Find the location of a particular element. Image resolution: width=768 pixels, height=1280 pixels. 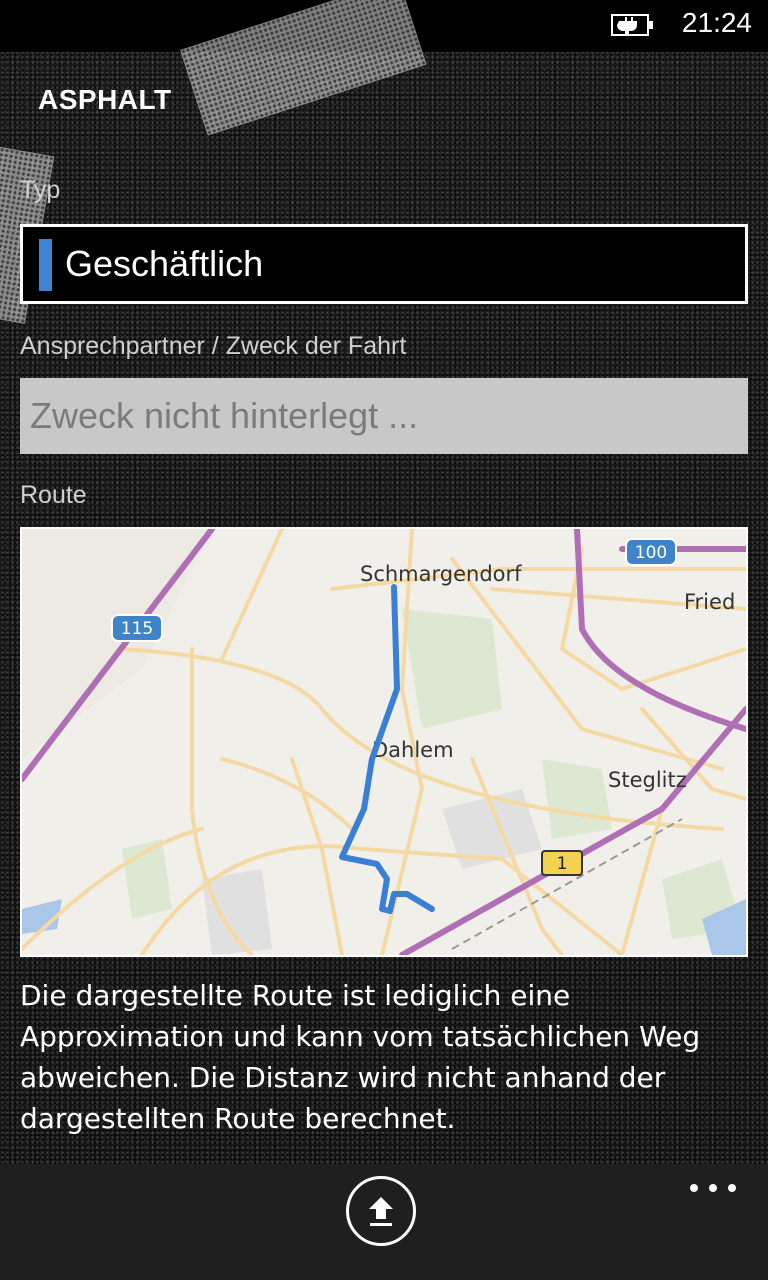

purpose-label: Ansprechpartner / Zweck der Fahrt is located at coordinates (213, 346).